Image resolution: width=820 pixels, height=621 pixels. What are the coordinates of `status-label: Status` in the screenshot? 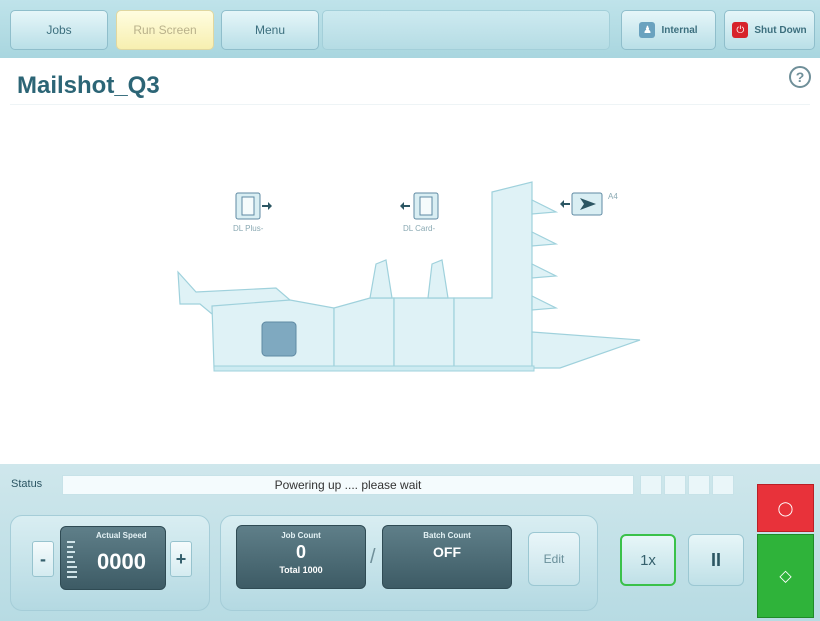 It's located at (27, 484).